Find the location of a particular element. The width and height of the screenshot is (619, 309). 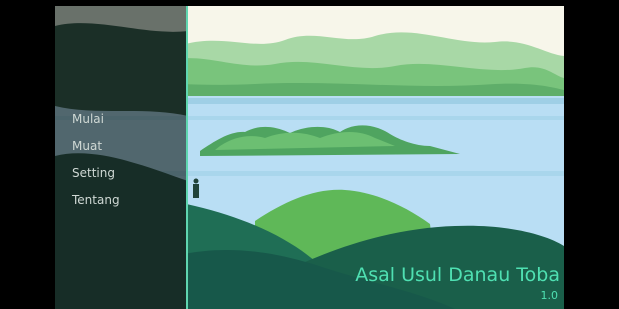

game-title: Asal Usul Danau Toba is located at coordinates (457, 275).